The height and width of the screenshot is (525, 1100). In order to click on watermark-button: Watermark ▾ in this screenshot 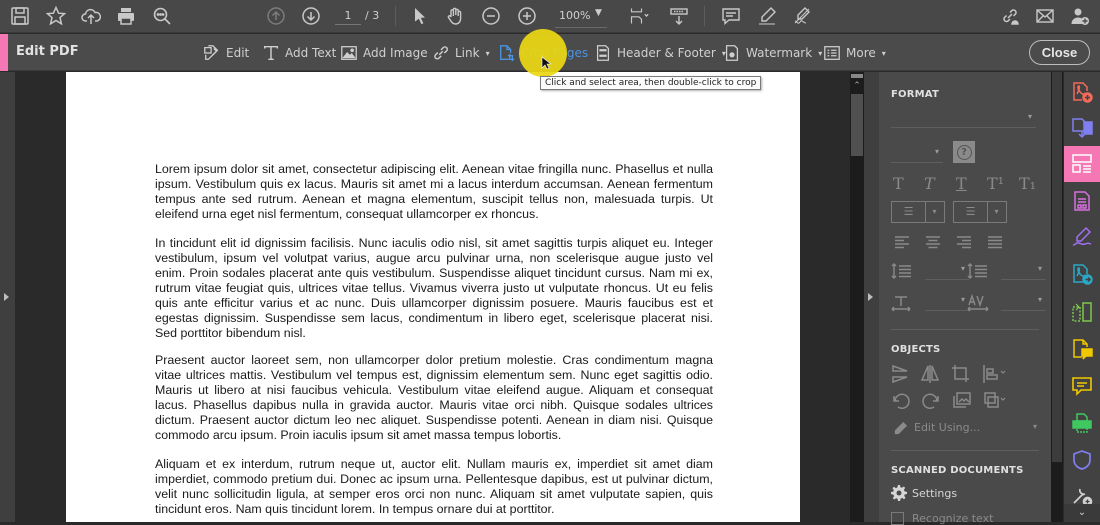, I will do `click(772, 53)`.